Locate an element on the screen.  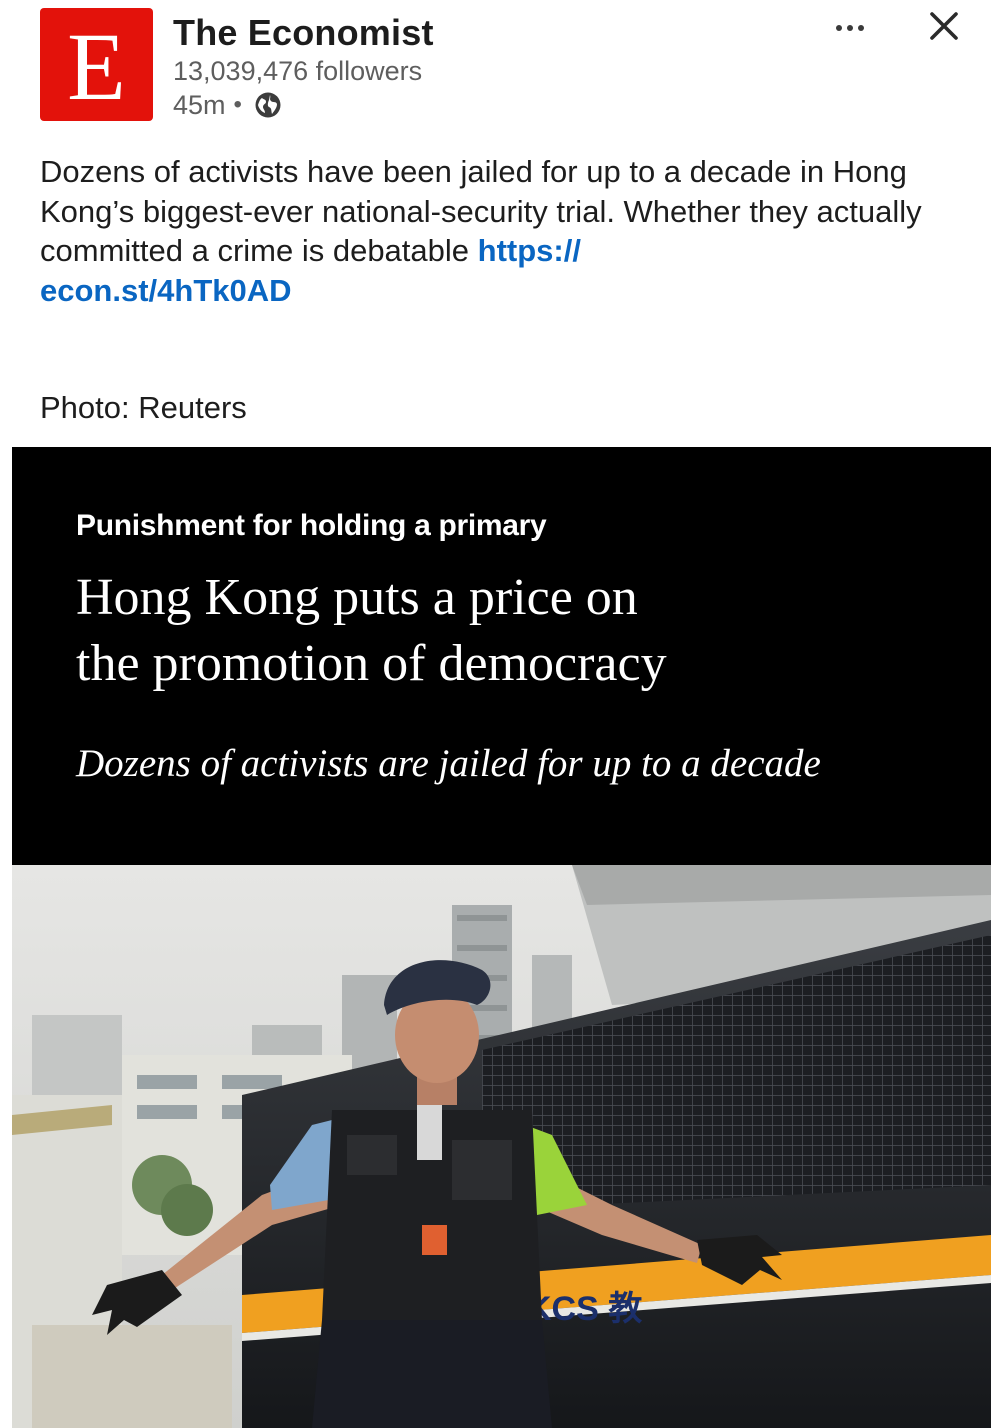
globe-icon is located at coordinates (268, 105).